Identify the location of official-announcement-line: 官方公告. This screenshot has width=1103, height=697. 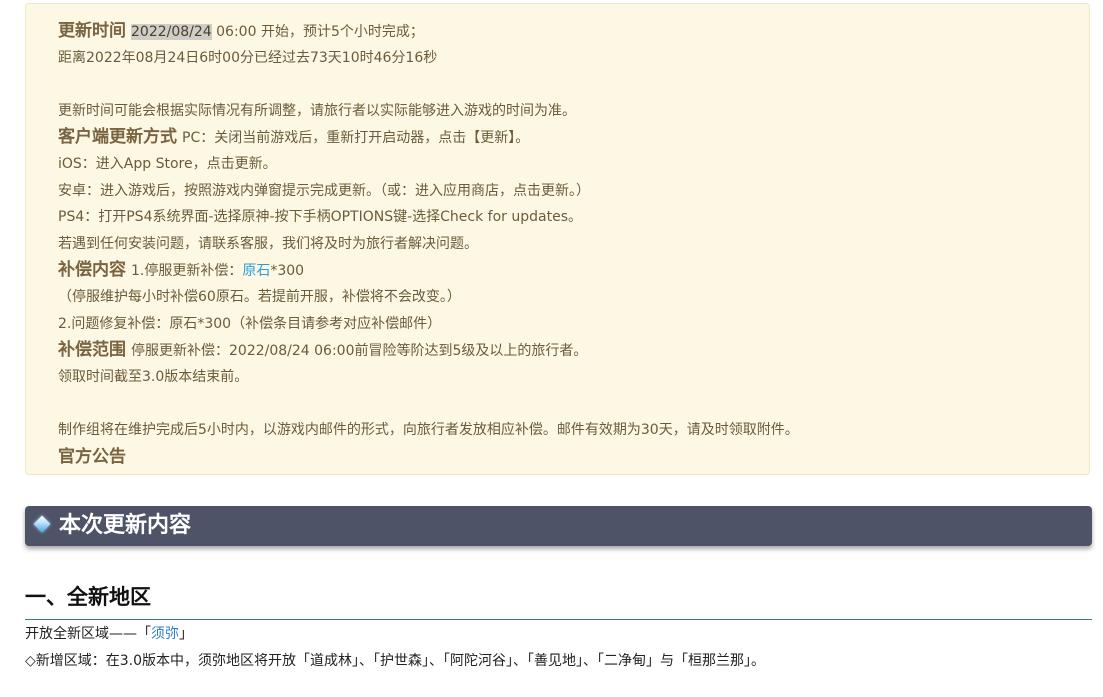
(428, 457).